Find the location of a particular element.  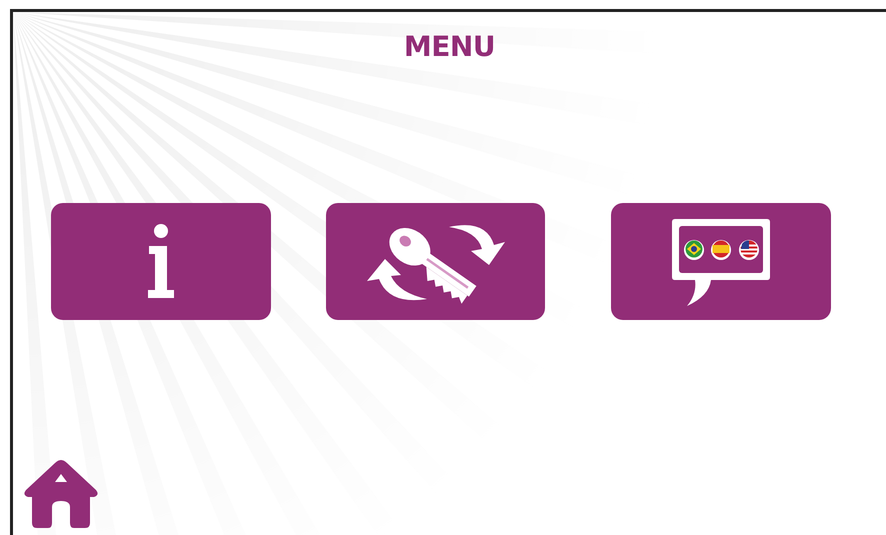

home-button is located at coordinates (61, 493).